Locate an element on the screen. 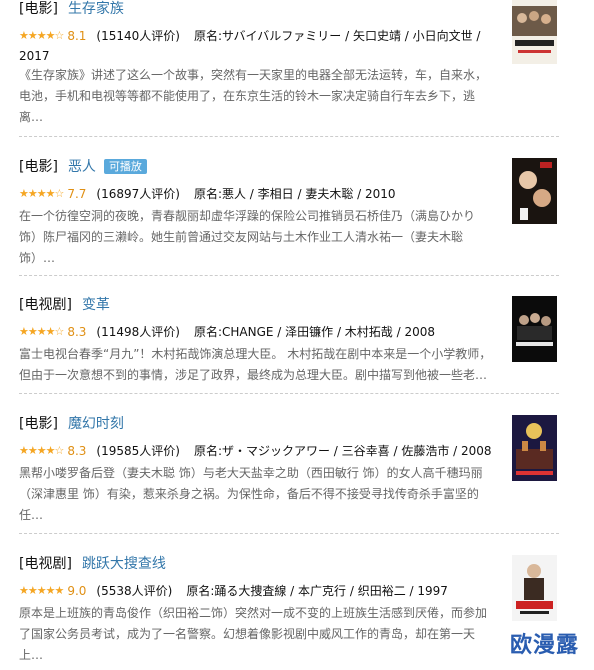  playable-badge: 可播放 is located at coordinates (125, 166).